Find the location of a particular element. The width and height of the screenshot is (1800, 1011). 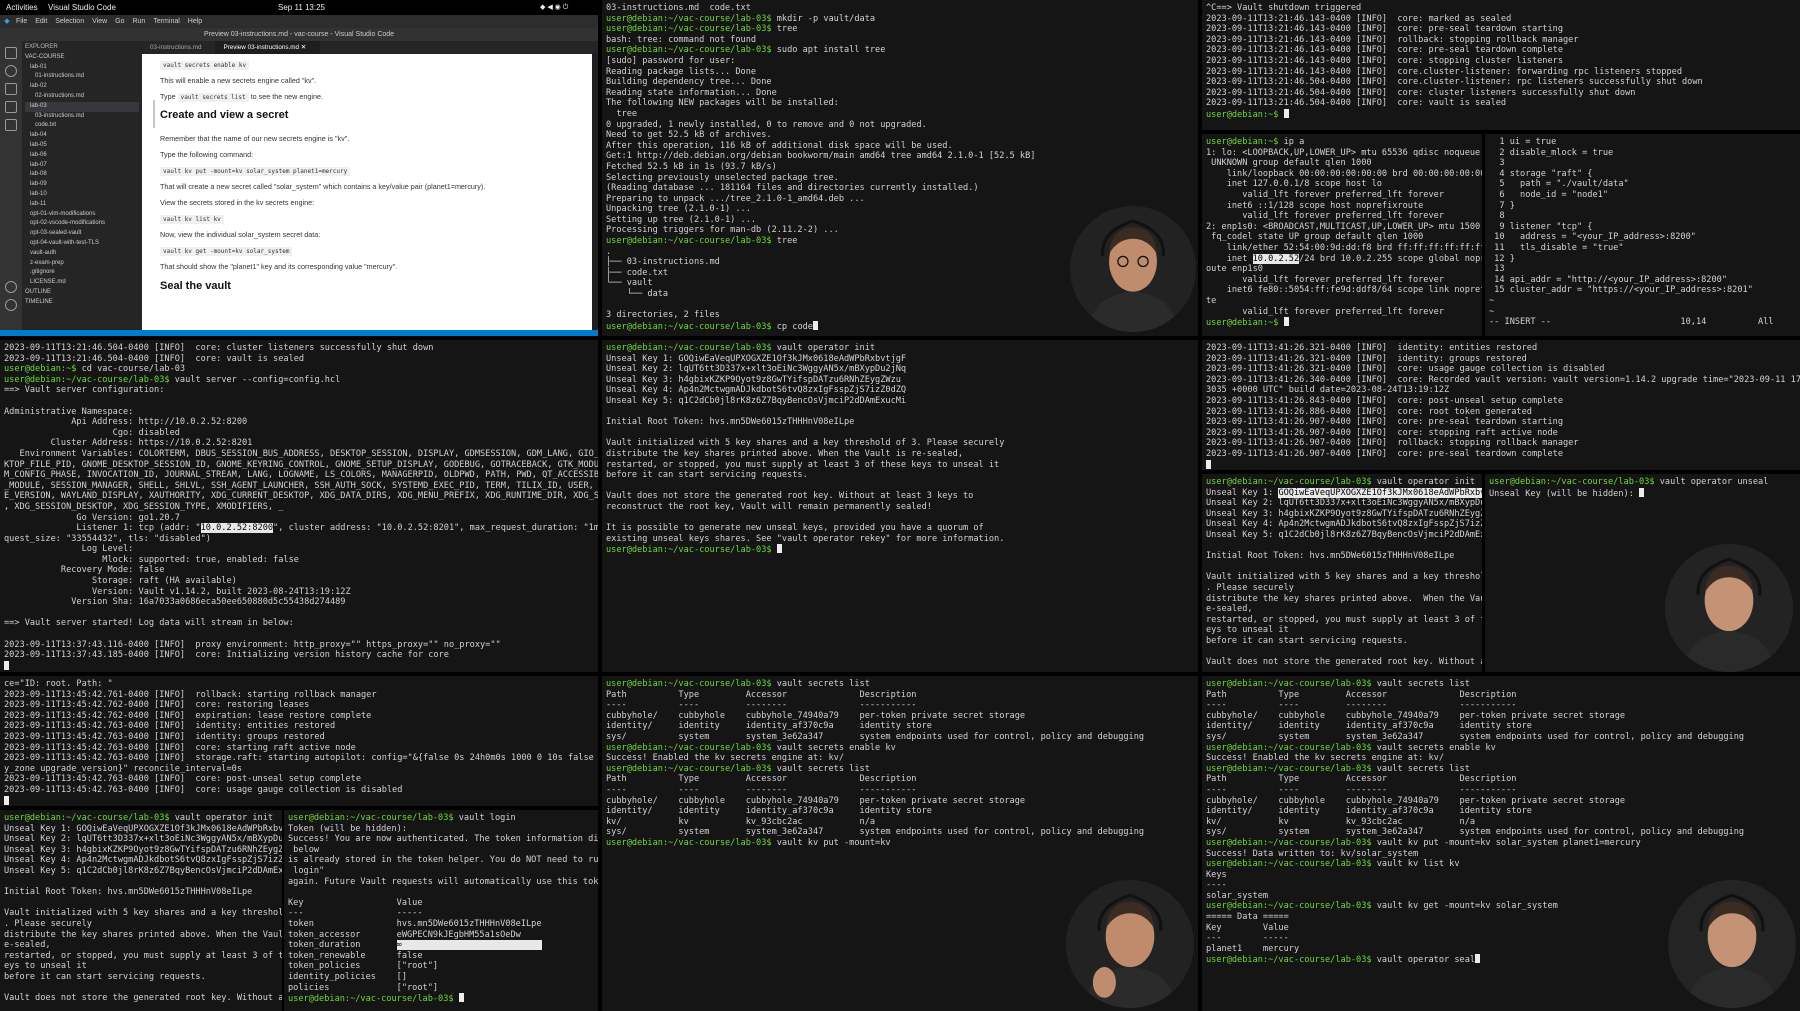

explorer-item: lab-04 is located at coordinates (82, 136).